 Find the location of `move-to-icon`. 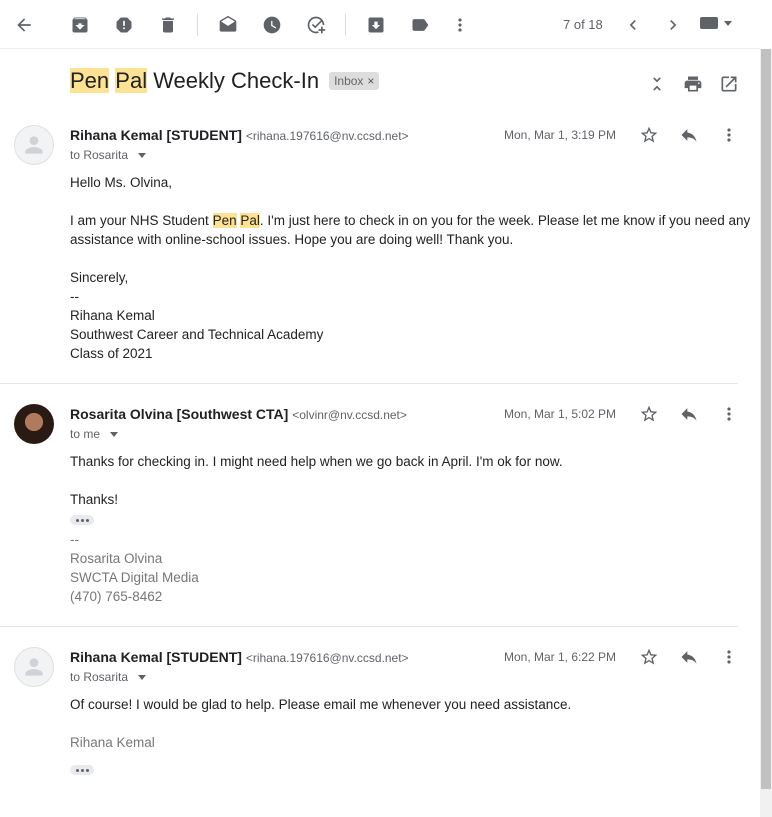

move-to-icon is located at coordinates (376, 25).